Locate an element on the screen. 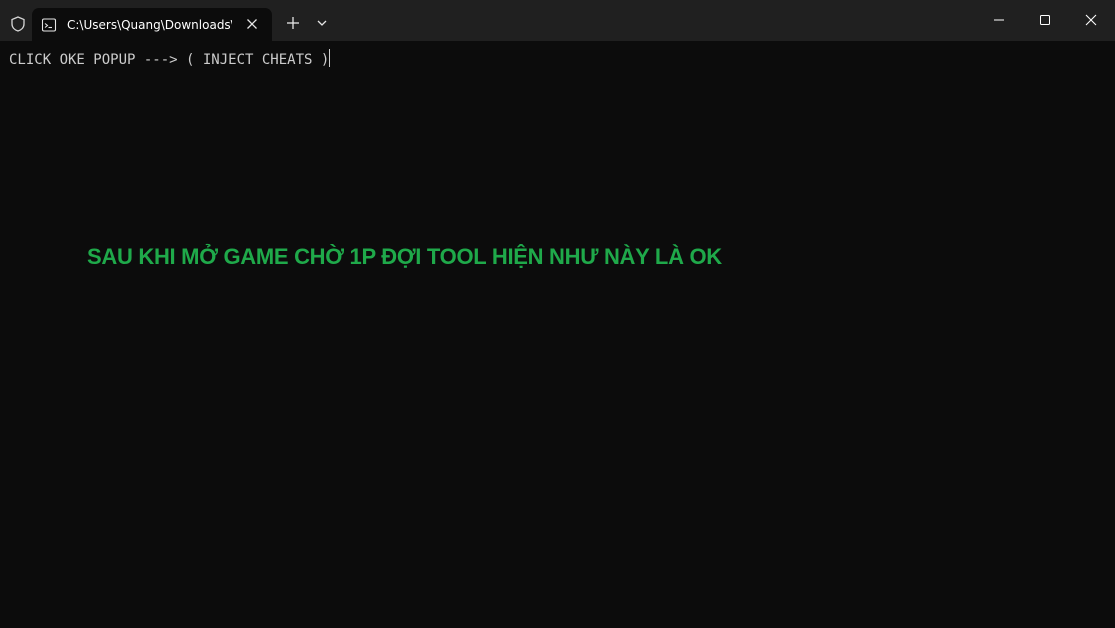 This screenshot has width=1115, height=628. terminal-line-text: CLICK OKE POPUP ---> ( INJECT CHEATS ) is located at coordinates (169, 60).